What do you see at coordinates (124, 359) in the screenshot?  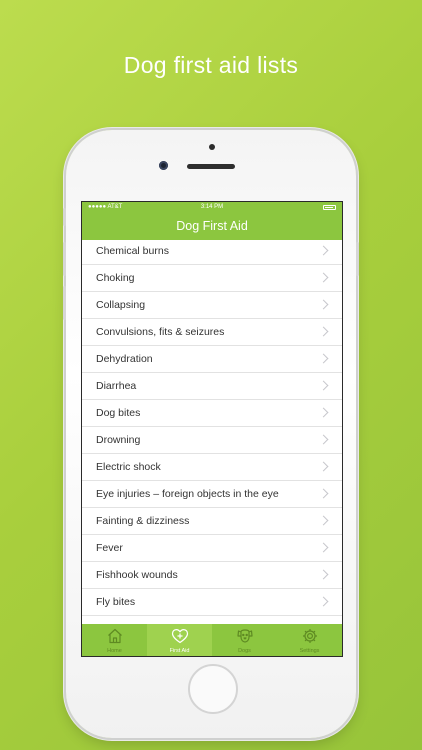 I see `list-item-label: Dehydration` at bounding box center [124, 359].